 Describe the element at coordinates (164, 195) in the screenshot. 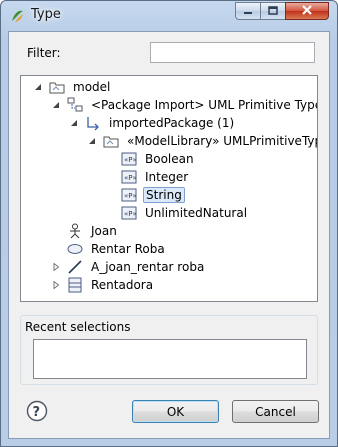

I see `tree-item-label: String` at that location.